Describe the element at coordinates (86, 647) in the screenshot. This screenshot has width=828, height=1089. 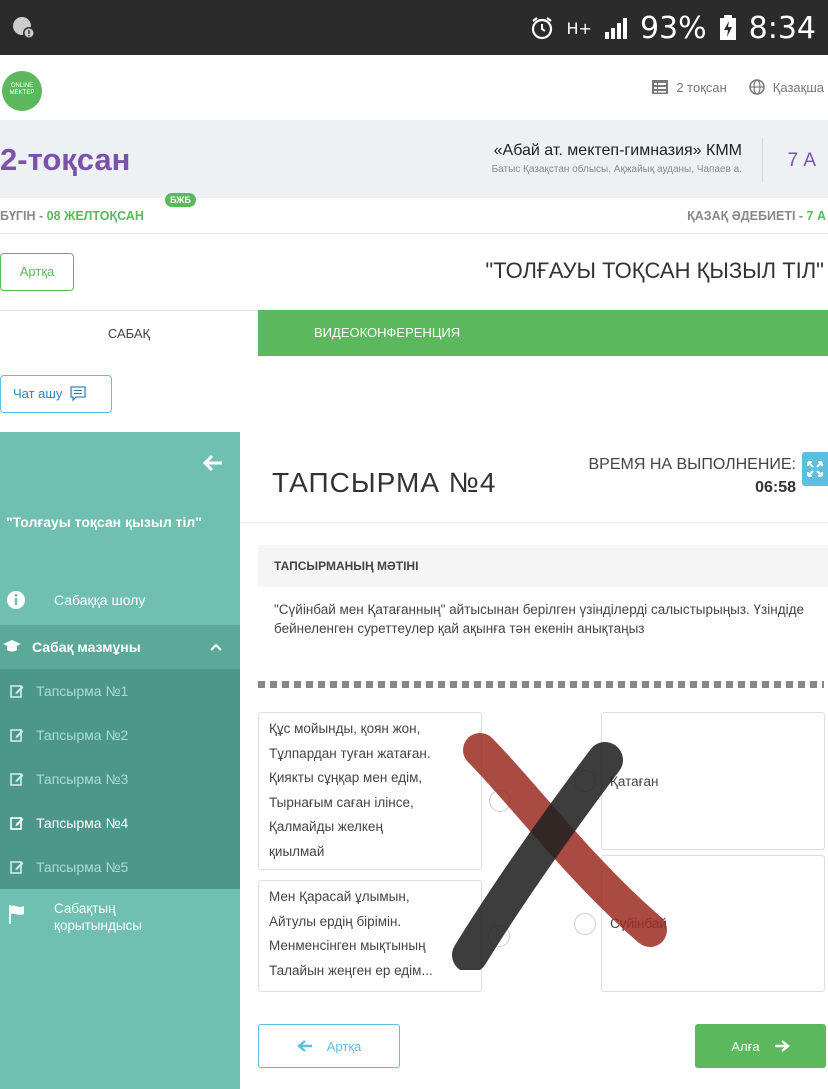
I see `sidebar-item-label: Сабақ мазмұны` at that location.